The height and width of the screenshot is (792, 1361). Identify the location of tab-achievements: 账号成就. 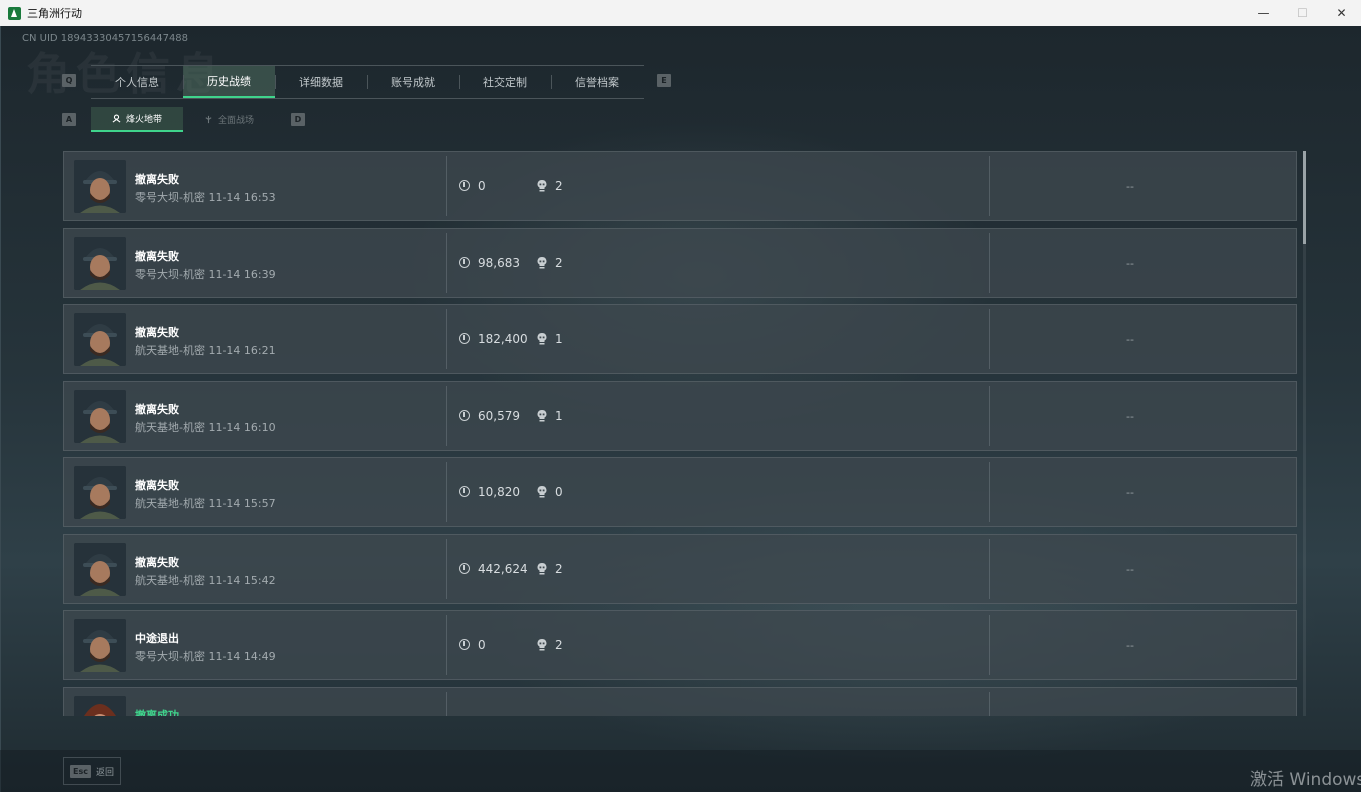
(413, 82).